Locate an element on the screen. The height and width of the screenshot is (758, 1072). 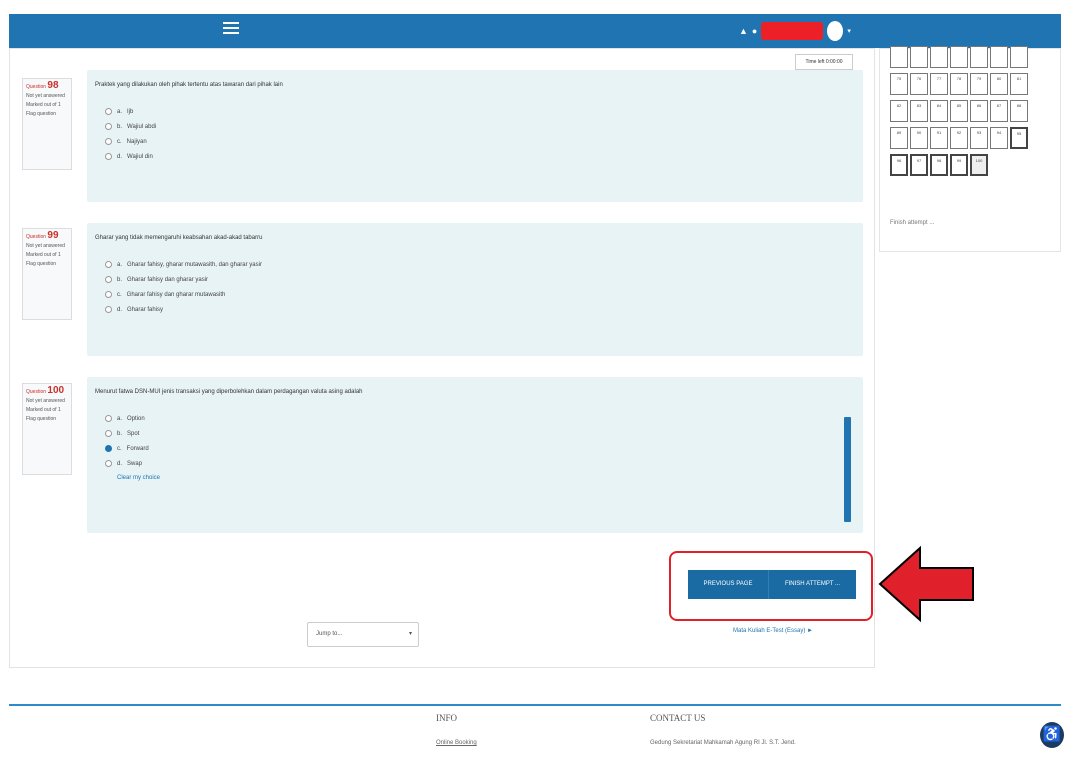
question-nav-button: 86 is located at coordinates (979, 111).